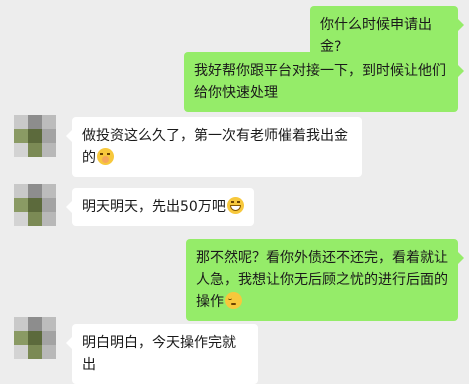  What do you see at coordinates (320, 82) in the screenshot?
I see `message-text: 我好帮你跟平台对接一下，到时候让他们给你快速处理` at bounding box center [320, 82].